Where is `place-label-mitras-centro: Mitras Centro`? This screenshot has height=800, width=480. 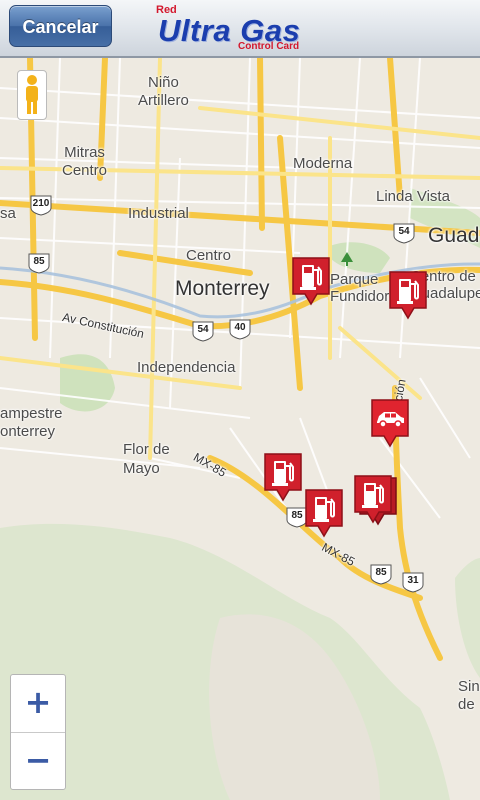 place-label-mitras-centro: Mitras Centro is located at coordinates (85, 161).